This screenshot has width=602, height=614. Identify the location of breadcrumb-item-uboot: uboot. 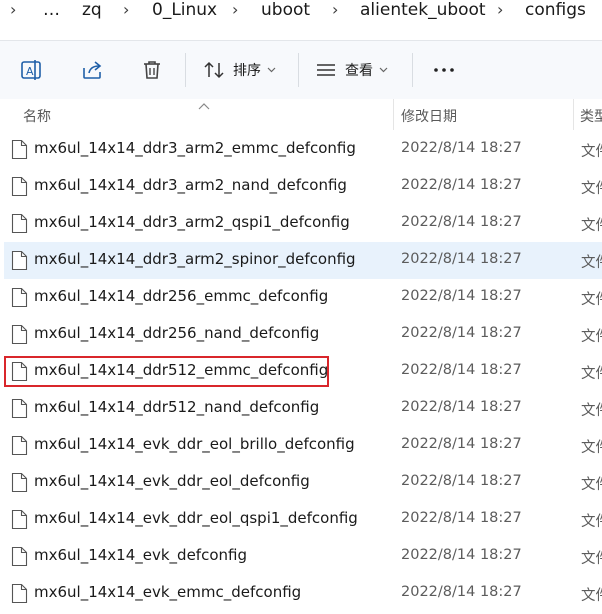
(285, 10).